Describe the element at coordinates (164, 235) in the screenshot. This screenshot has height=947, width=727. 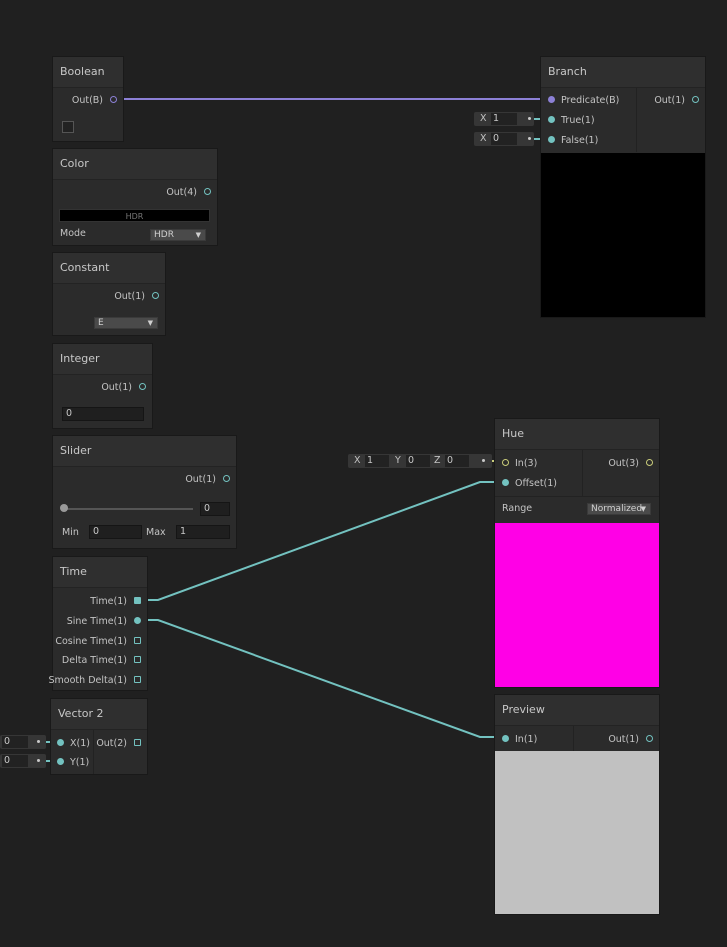
I see `mode-value: HDR` at that location.